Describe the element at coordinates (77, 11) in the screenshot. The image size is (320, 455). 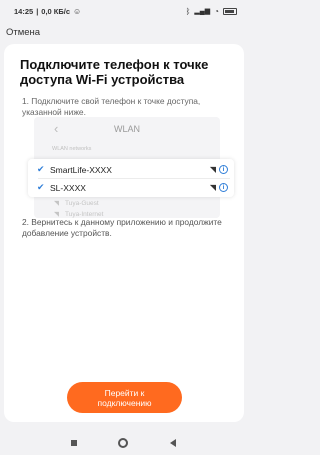
I see `notification-icon: ☺` at that location.